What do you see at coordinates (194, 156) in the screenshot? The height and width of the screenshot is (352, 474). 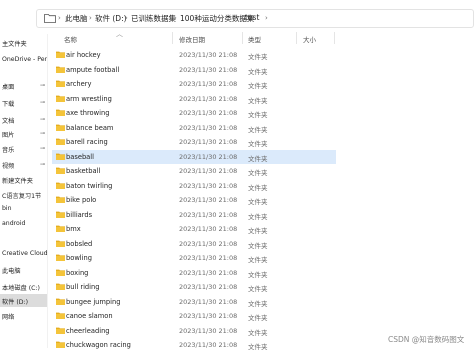 I see `file-row: baseball 2023/11/30 21:08 文件夹` at bounding box center [194, 156].